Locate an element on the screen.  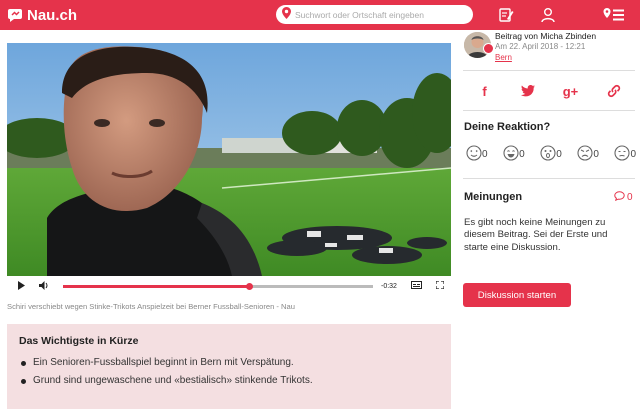
time-remaining: -0:32 is located at coordinates (389, 286).